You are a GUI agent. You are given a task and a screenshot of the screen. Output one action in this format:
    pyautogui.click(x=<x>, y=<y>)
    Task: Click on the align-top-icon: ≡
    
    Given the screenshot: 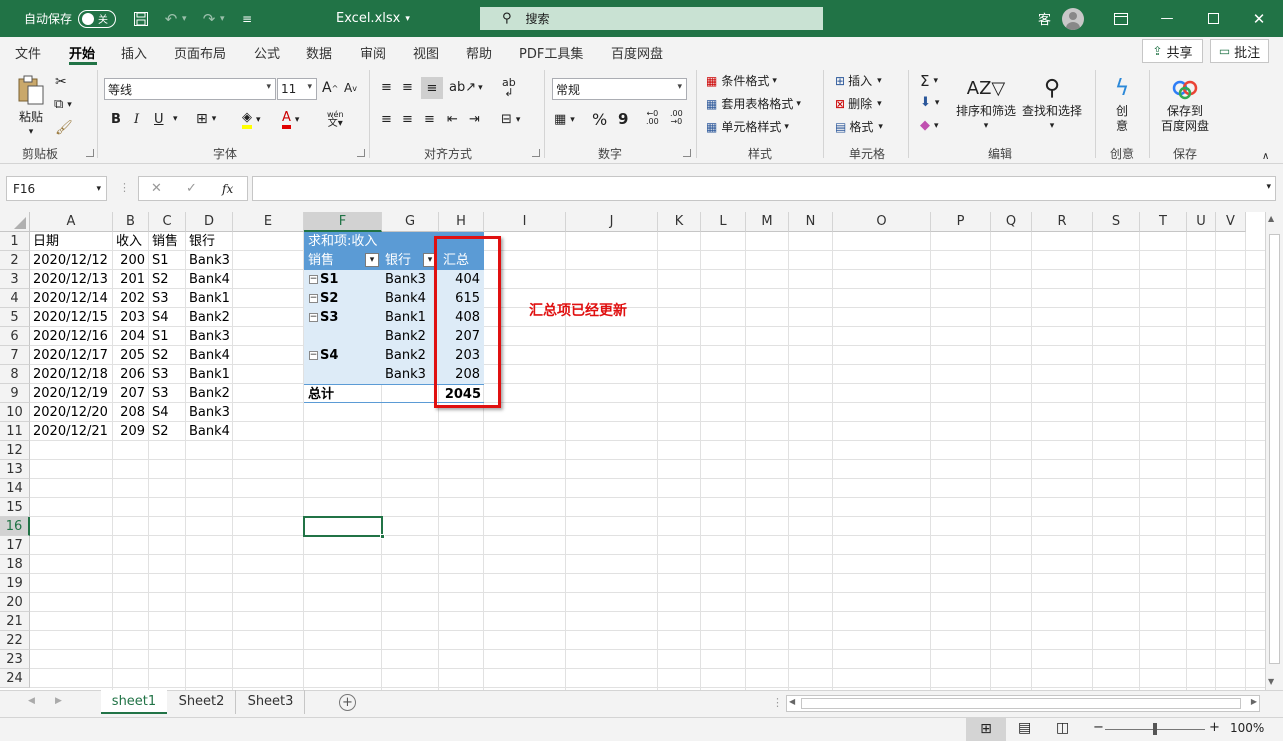 What is the action you would take?
    pyautogui.click(x=386, y=87)
    